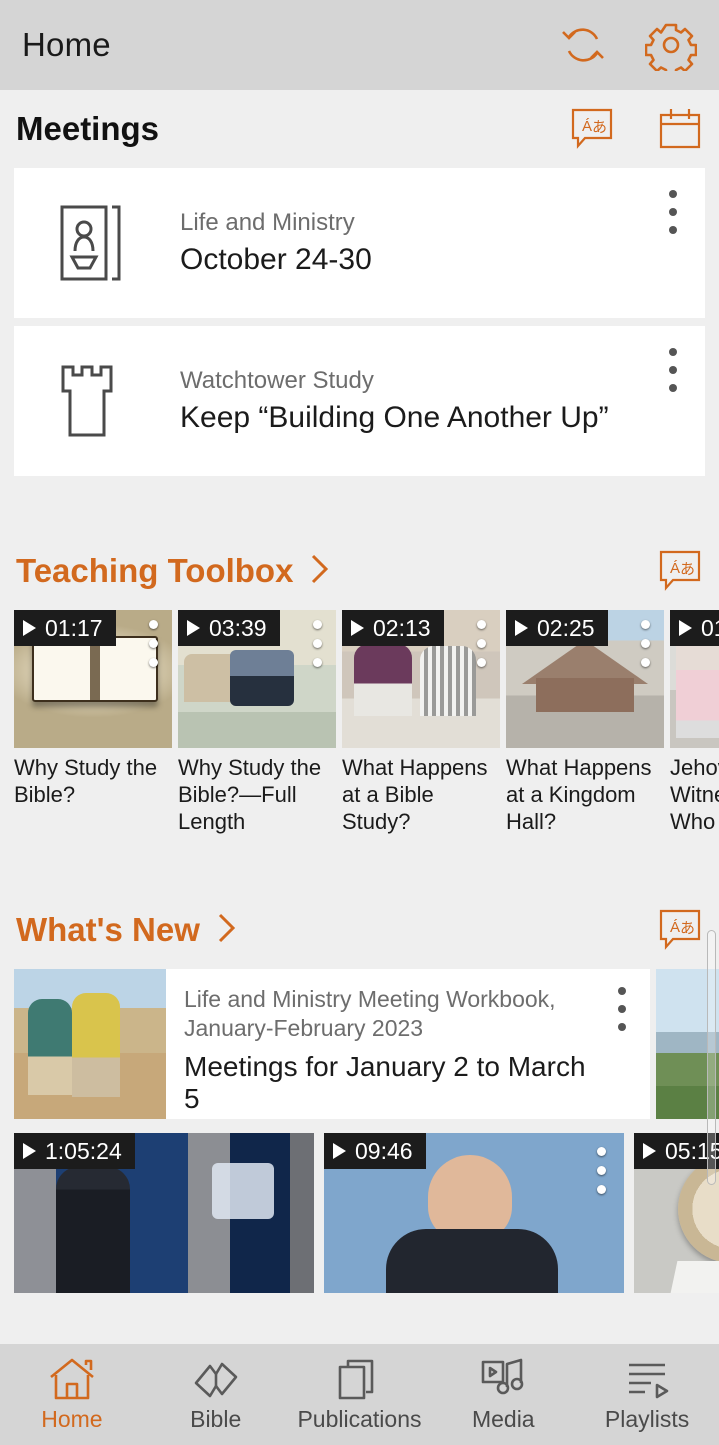 The height and width of the screenshot is (1445, 719). I want to click on video-tile: 02:25 What Happens at a Kingdom Hall?, so click(585, 722).